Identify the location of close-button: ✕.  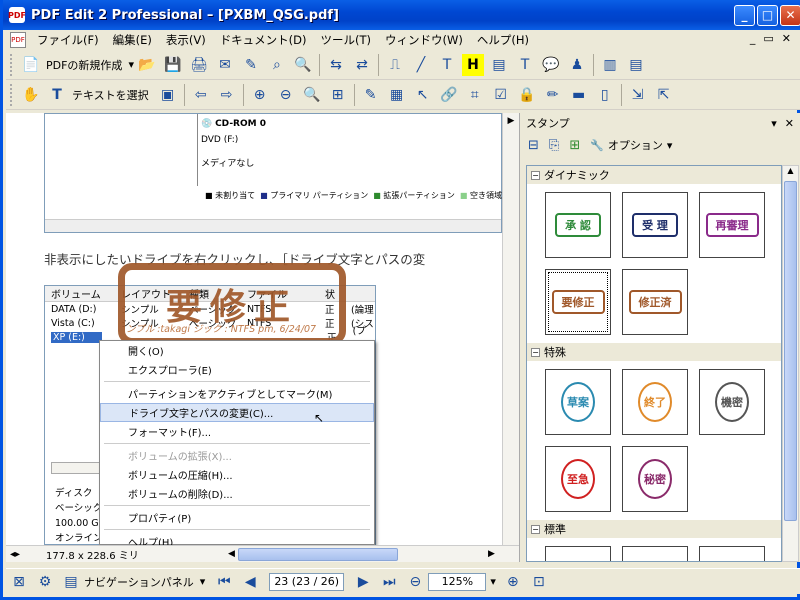
(790, 15).